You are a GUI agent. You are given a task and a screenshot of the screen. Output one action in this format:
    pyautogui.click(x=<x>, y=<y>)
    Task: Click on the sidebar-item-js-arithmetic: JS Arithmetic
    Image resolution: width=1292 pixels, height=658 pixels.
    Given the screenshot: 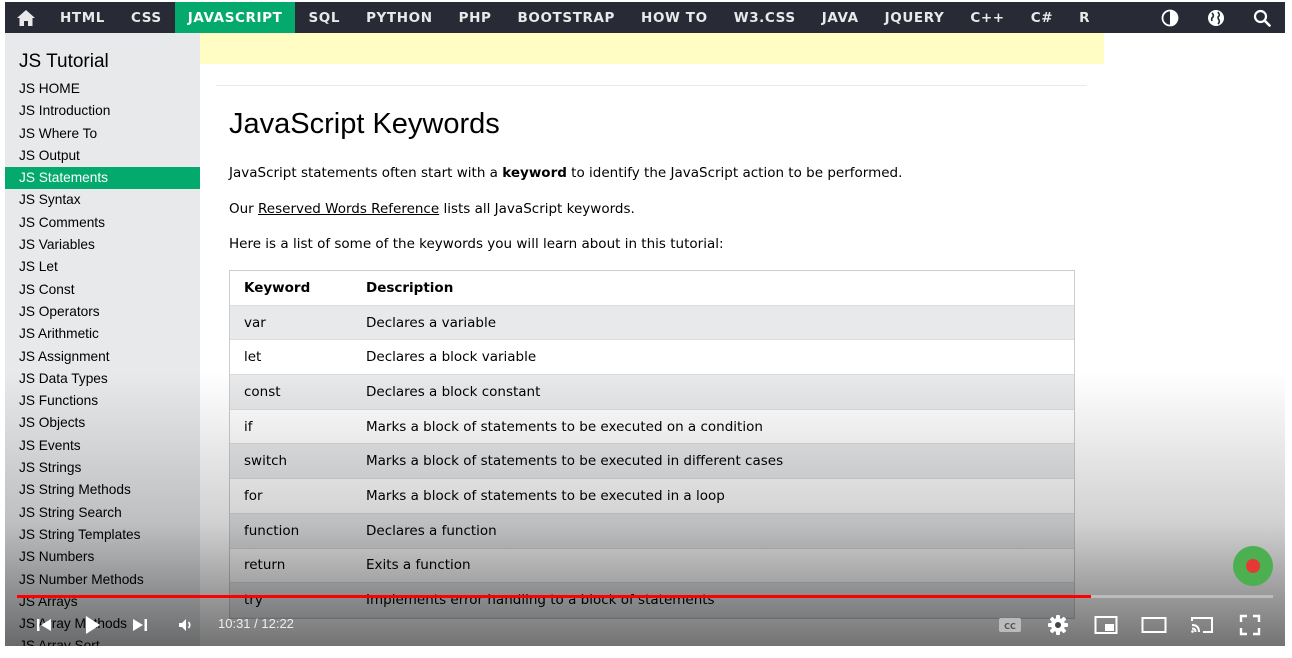 What is the action you would take?
    pyautogui.click(x=102, y=334)
    